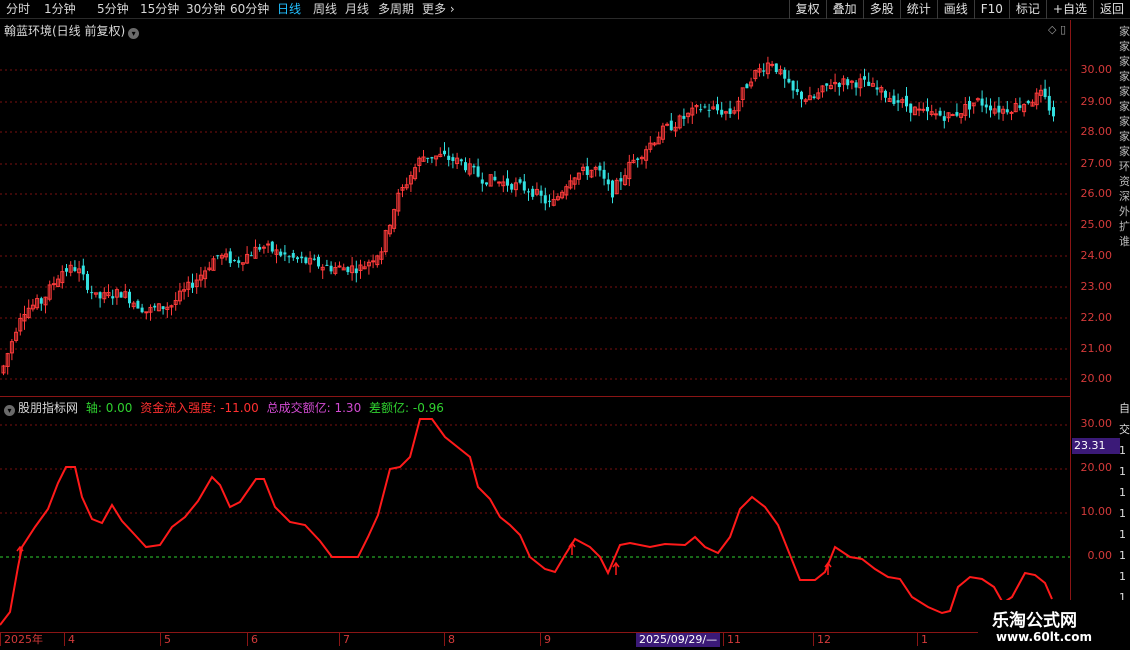 The width and height of the screenshot is (1130, 650). Describe the element at coordinates (159, 9) in the screenshot. I see `tab-15min: 15分钟` at that location.